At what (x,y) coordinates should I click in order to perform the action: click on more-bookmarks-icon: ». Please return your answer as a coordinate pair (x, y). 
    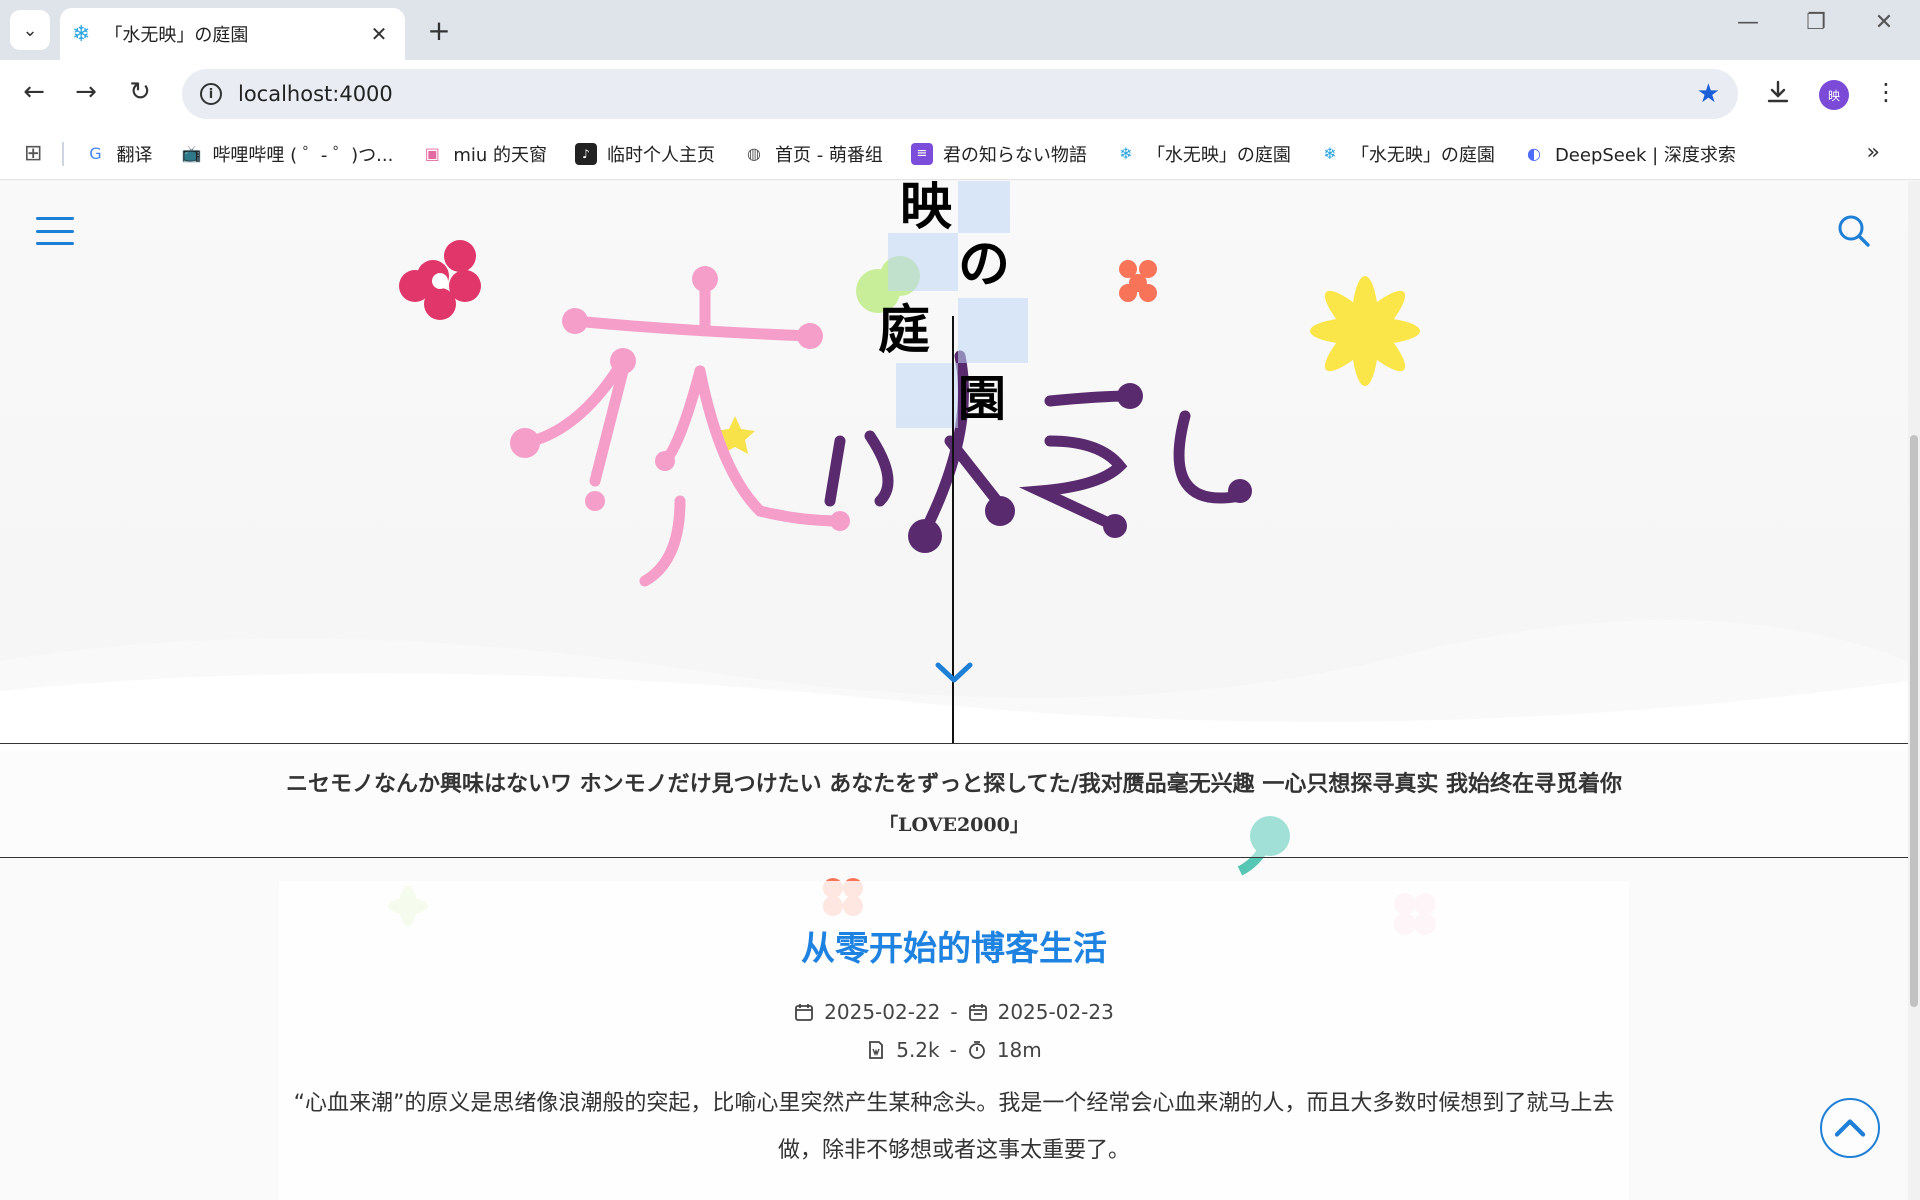
    Looking at the image, I should click on (1873, 152).